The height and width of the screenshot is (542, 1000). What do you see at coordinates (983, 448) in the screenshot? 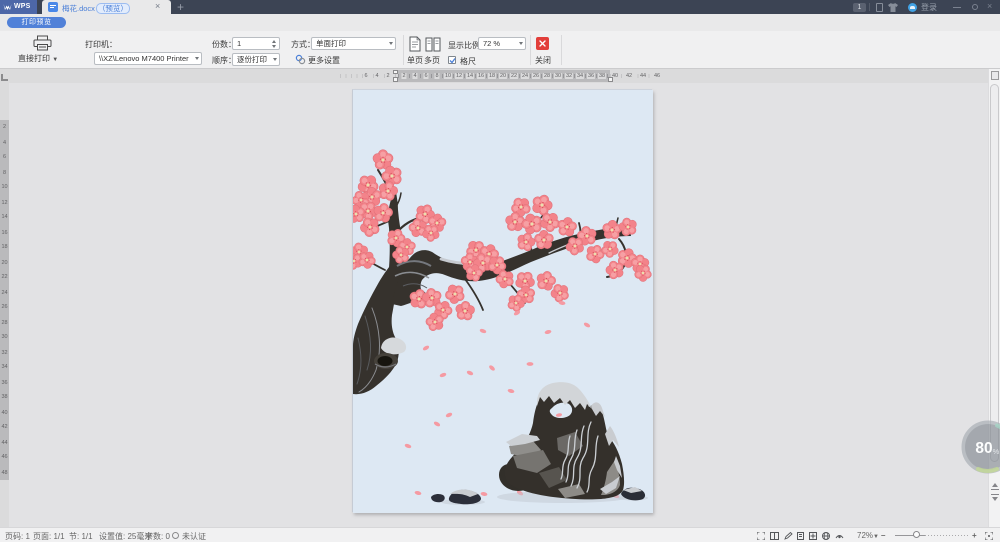
I see `svg-text: 80` at bounding box center [983, 448].